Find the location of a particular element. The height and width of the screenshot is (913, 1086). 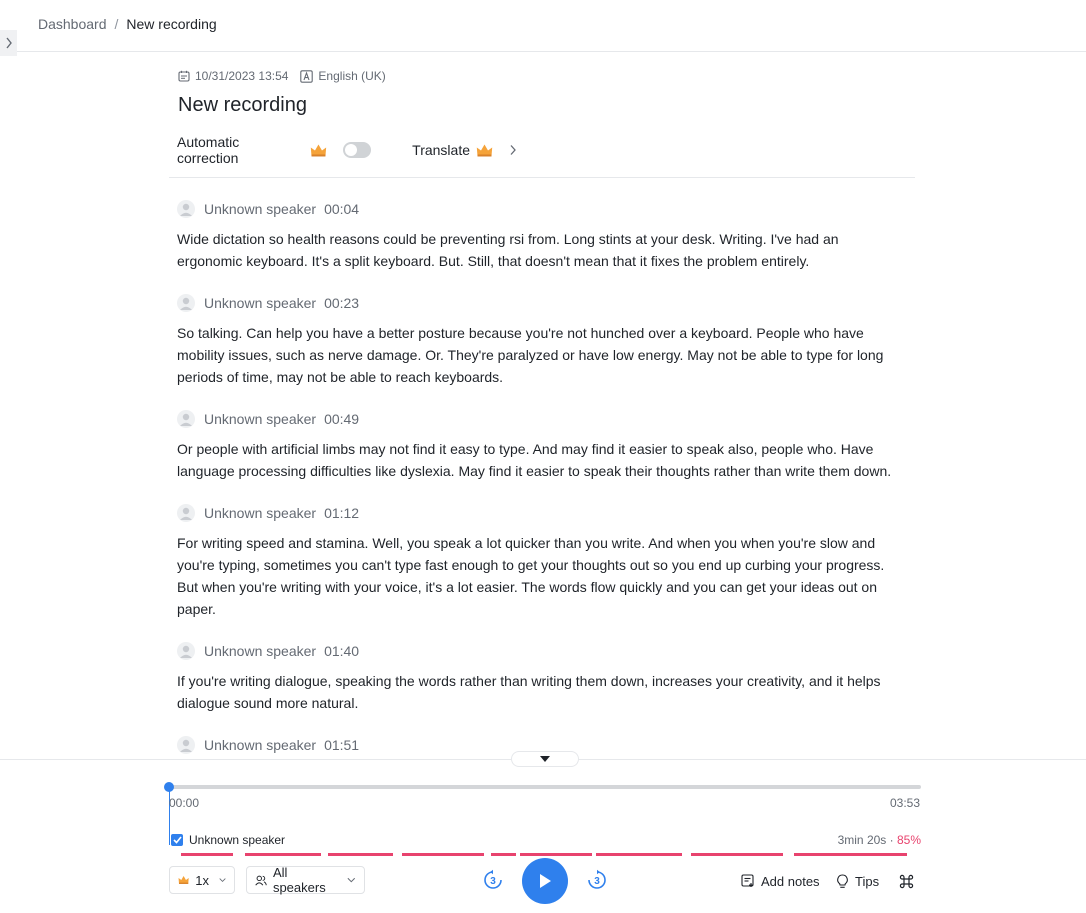

translate-option: Translate is located at coordinates (464, 150).